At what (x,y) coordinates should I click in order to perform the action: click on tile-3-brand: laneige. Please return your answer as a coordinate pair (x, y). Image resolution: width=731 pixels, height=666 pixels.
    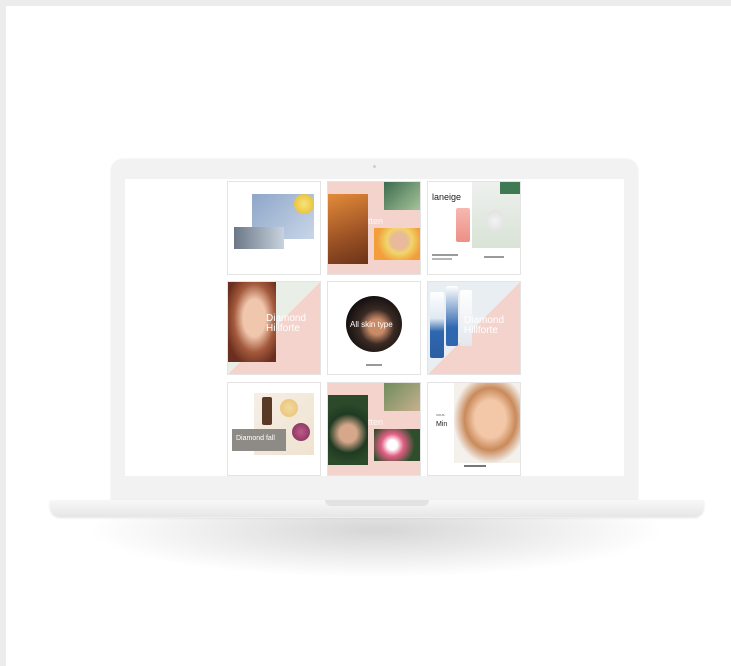
    Looking at the image, I should click on (447, 197).